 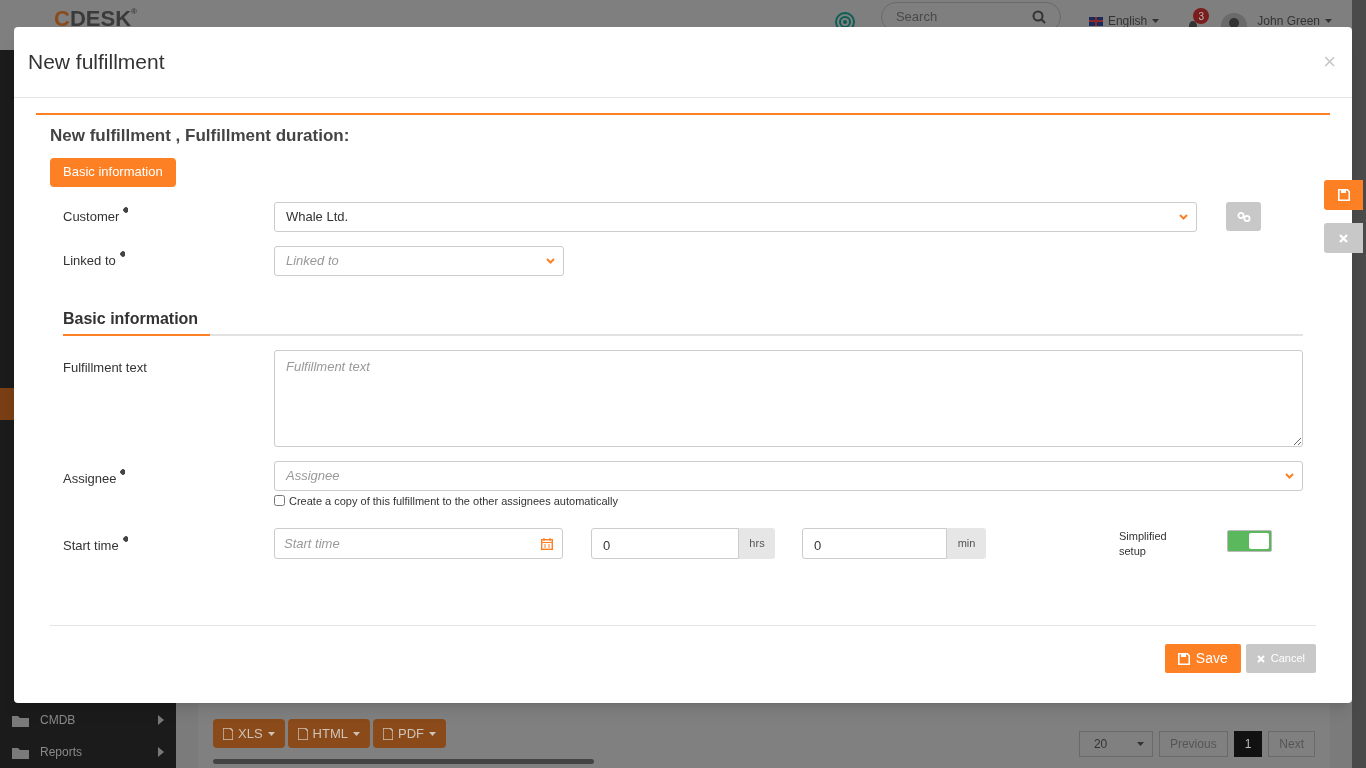 What do you see at coordinates (453, 501) in the screenshot?
I see `checkbox-label: Create a copy of this fulfillment to the other assignees automatically` at bounding box center [453, 501].